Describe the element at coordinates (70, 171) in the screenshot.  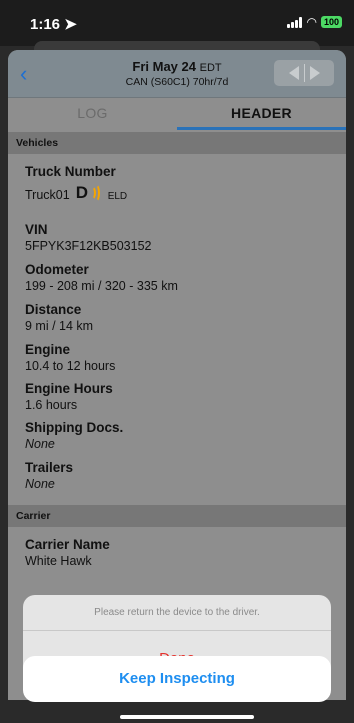
I see `truck-number-label: Truck Number` at that location.